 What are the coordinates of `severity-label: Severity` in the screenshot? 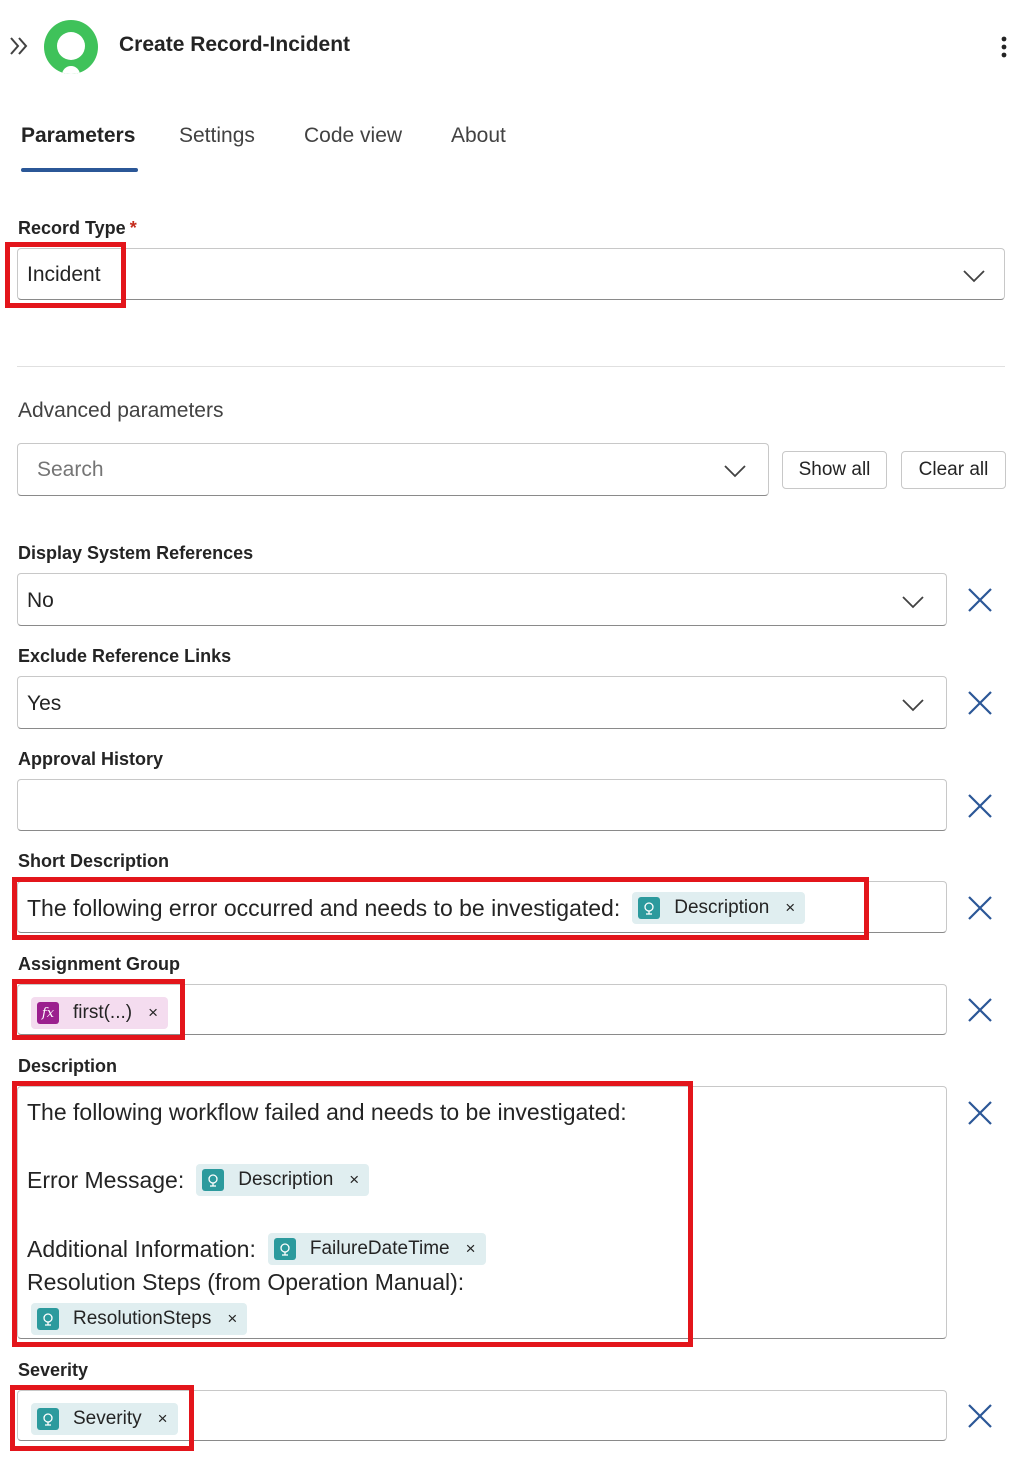 It's located at (53, 1370).